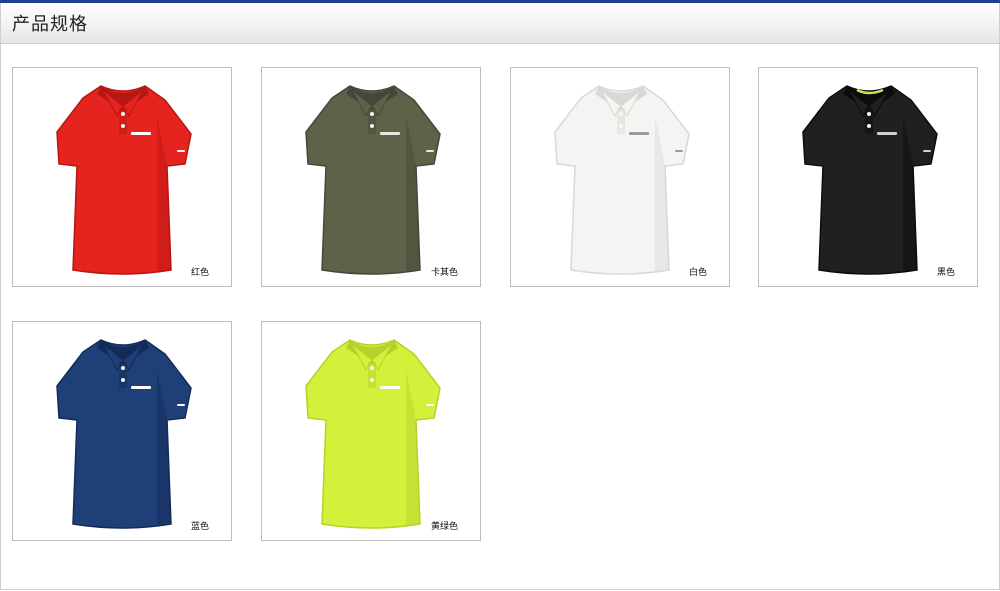  I want to click on product-color-label: 黑色, so click(945, 273).